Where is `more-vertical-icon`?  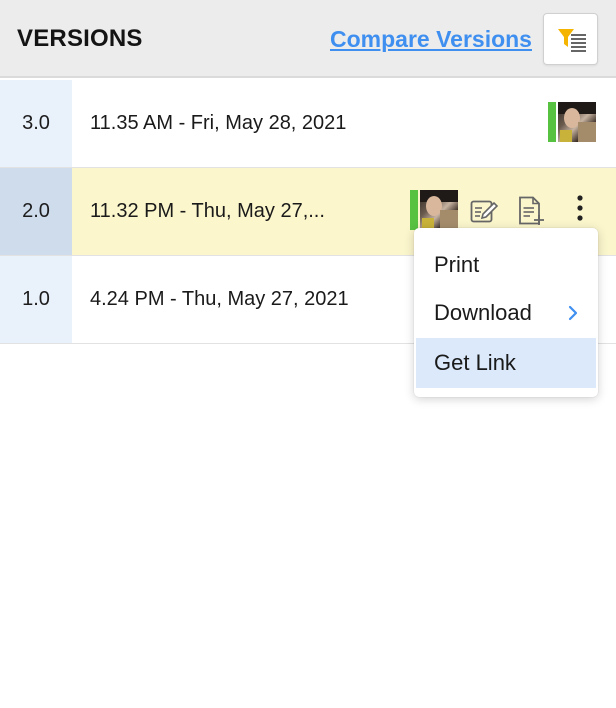
more-vertical-icon is located at coordinates (580, 208).